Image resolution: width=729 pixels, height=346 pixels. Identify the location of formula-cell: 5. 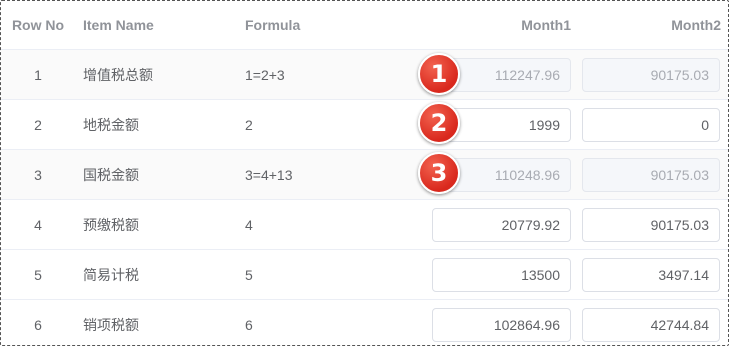
(249, 274).